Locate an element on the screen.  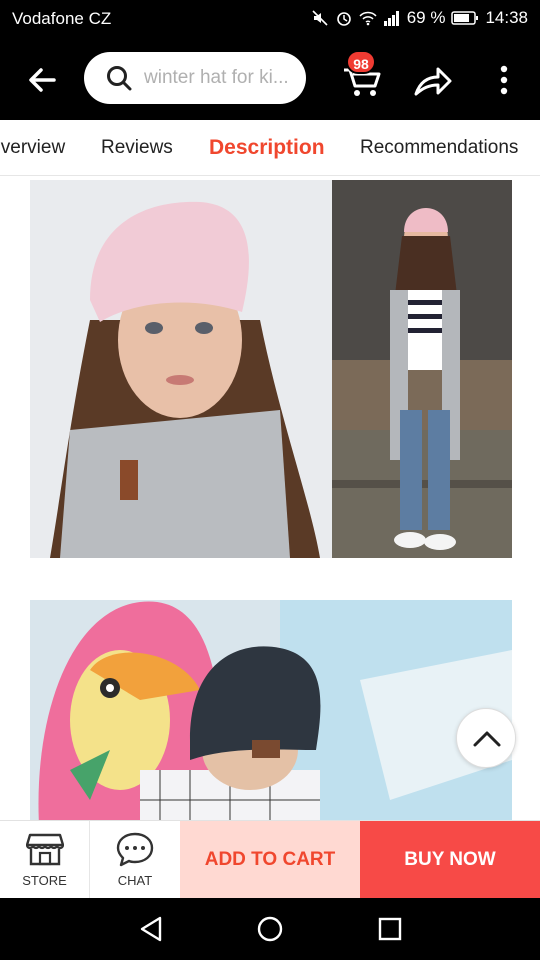
tab-description: Description is located at coordinates (267, 148).